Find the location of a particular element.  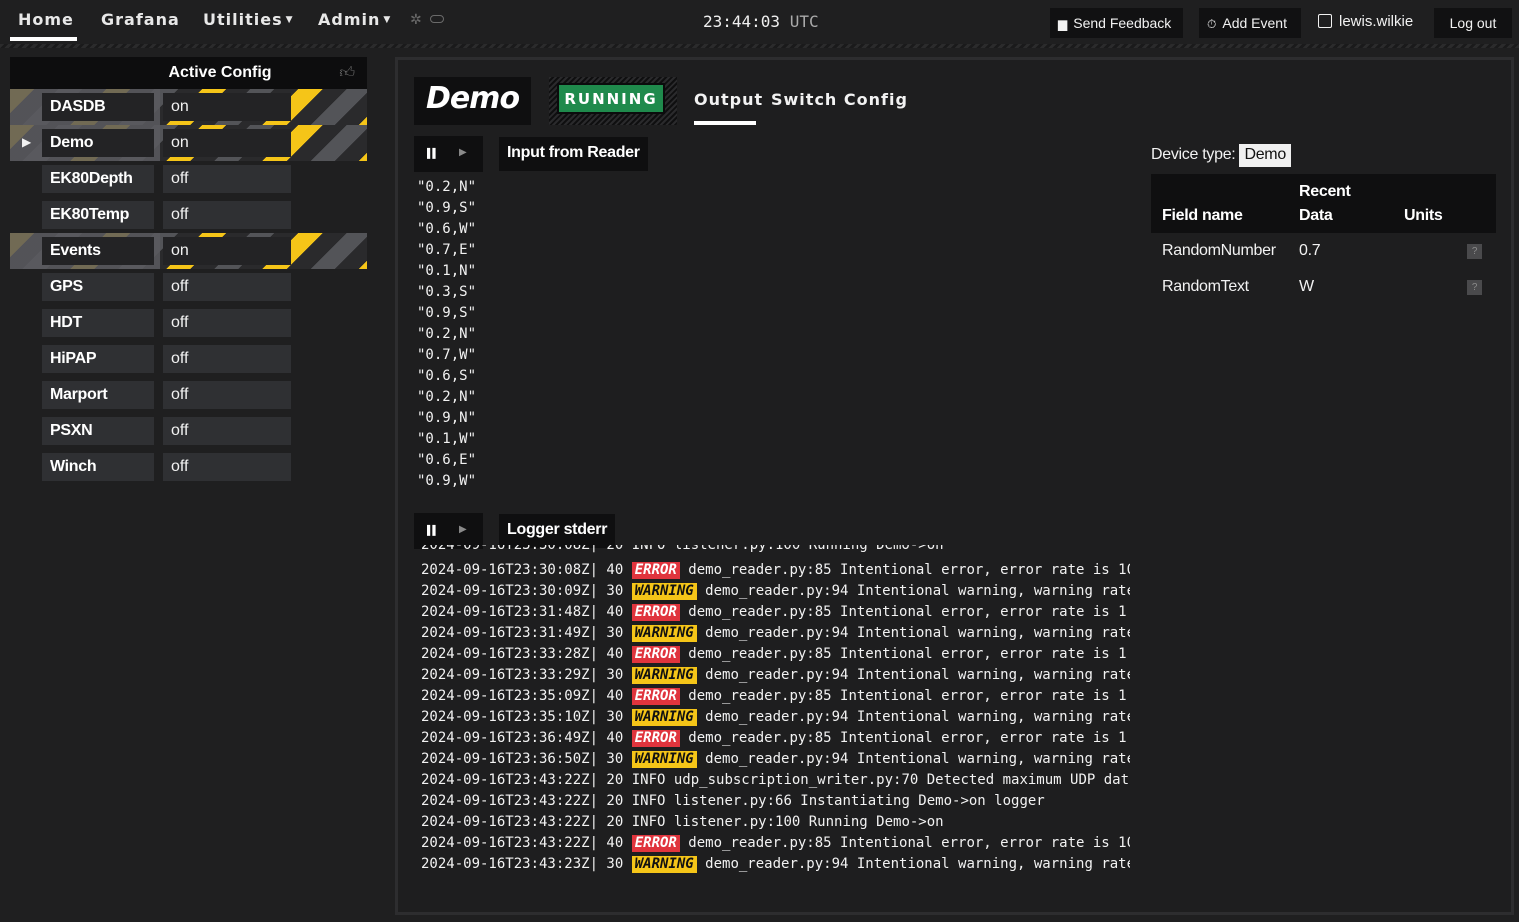

reader-playback-controls: ▌▌ ▶ is located at coordinates (448, 154).